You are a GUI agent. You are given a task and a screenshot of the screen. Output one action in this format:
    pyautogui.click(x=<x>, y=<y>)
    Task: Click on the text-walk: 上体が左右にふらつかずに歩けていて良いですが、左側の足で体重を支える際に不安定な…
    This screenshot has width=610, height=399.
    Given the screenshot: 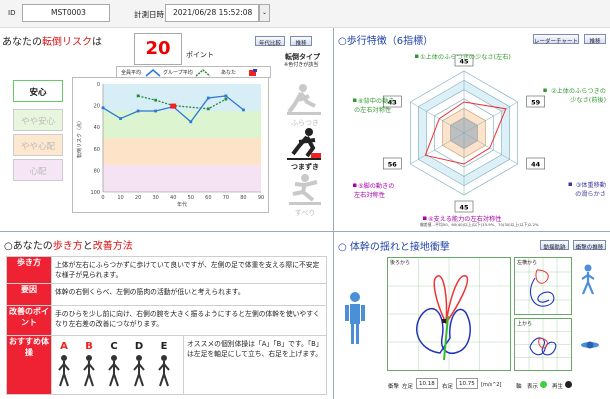 What is the action you would take?
    pyautogui.click(x=189, y=270)
    